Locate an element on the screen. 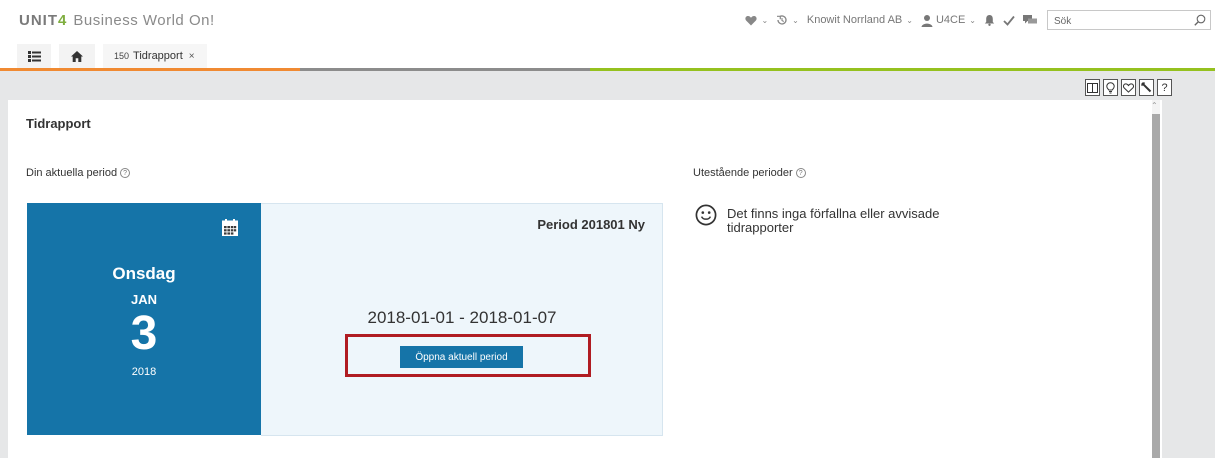 This screenshot has height=458, width=1215. history-menu: ⌄ is located at coordinates (787, 20).